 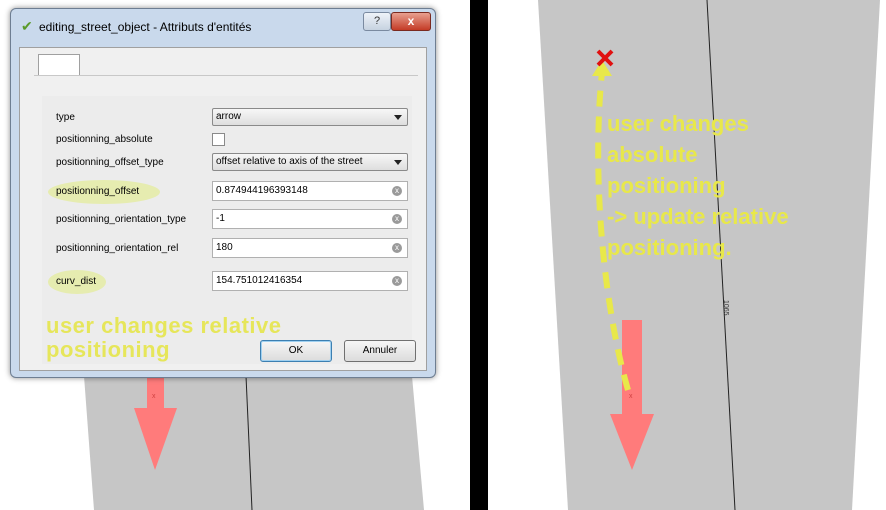 What do you see at coordinates (310, 219) in the screenshot?
I see `positionning-orientation-type-input: -1 x` at bounding box center [310, 219].